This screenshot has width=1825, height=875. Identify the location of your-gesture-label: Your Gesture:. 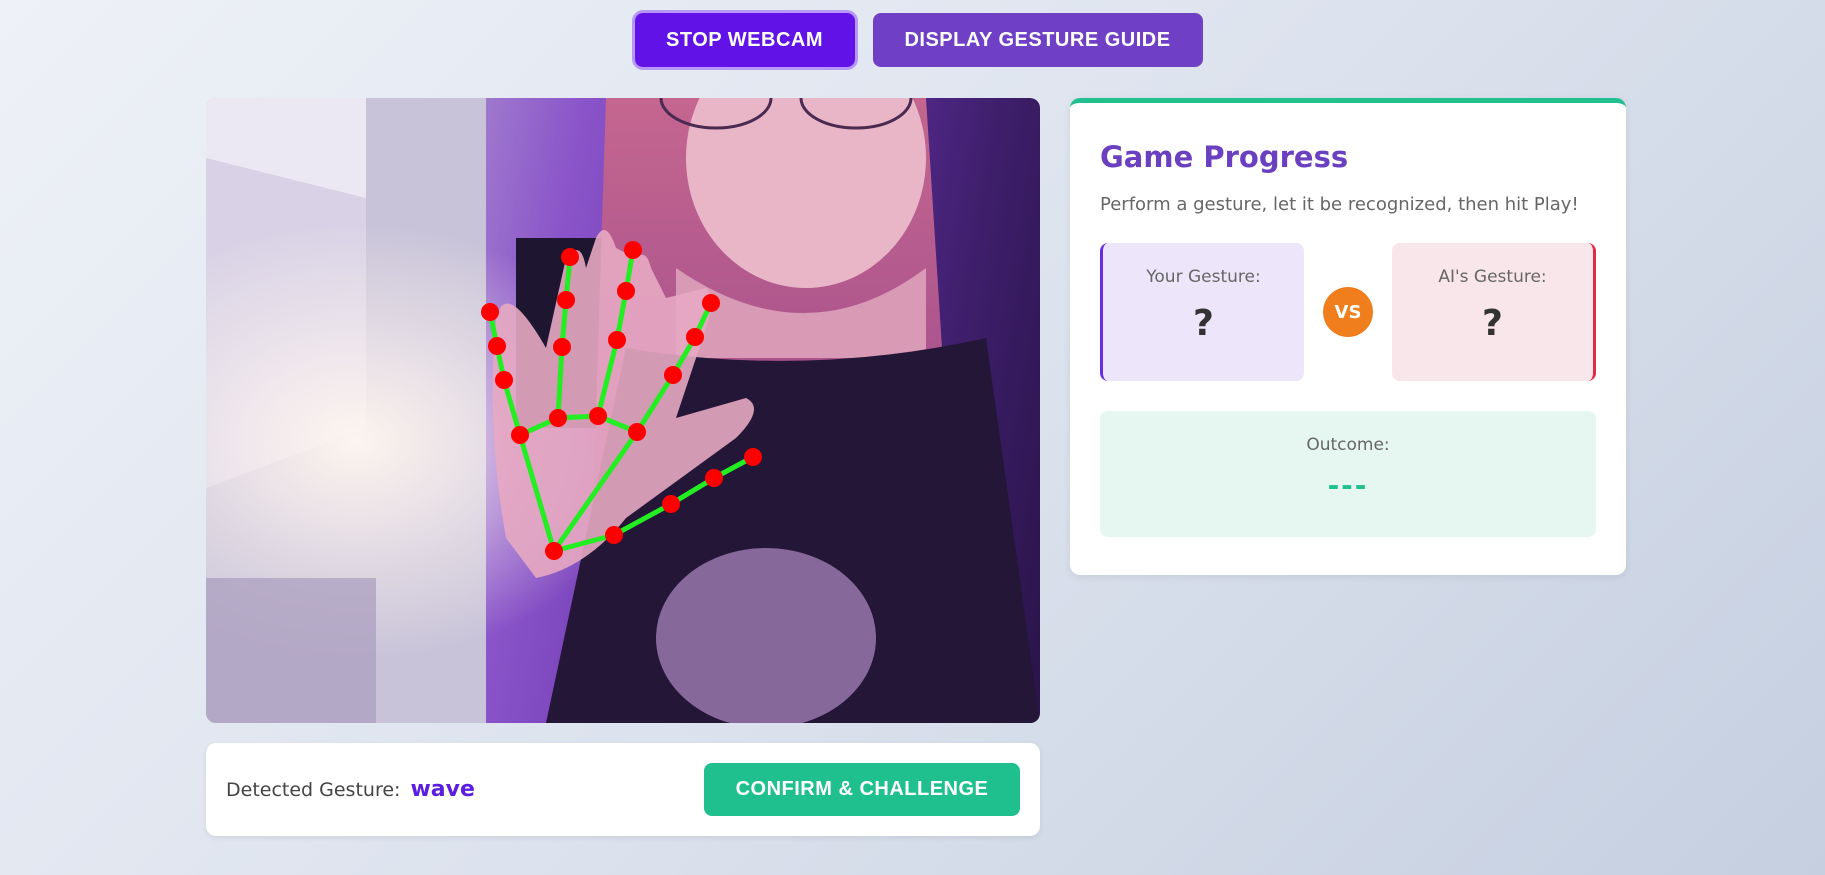
(1203, 277).